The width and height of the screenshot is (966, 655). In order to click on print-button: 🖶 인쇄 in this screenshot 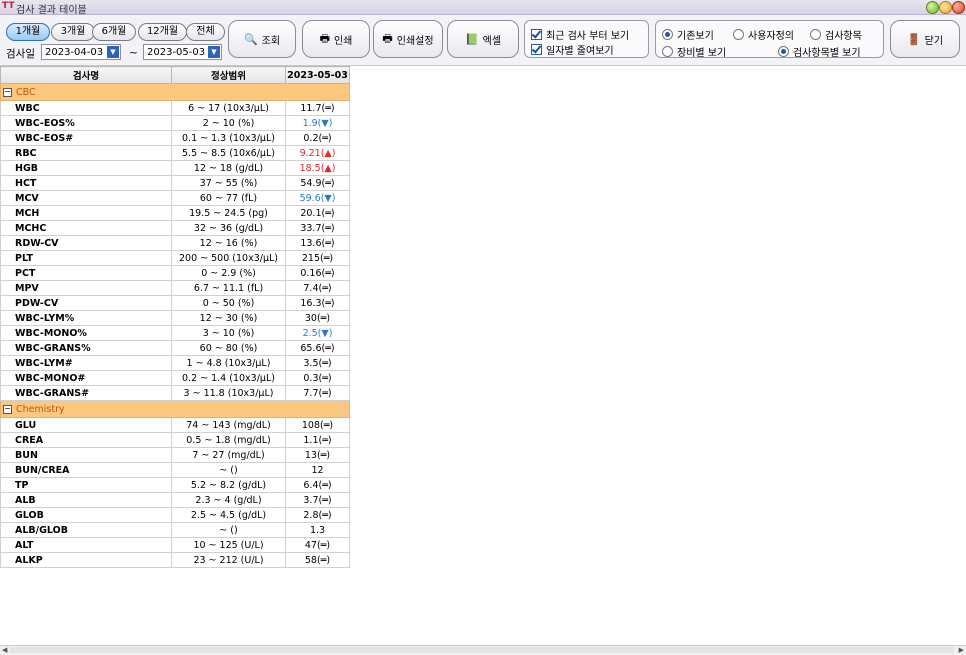, I will do `click(336, 39)`.